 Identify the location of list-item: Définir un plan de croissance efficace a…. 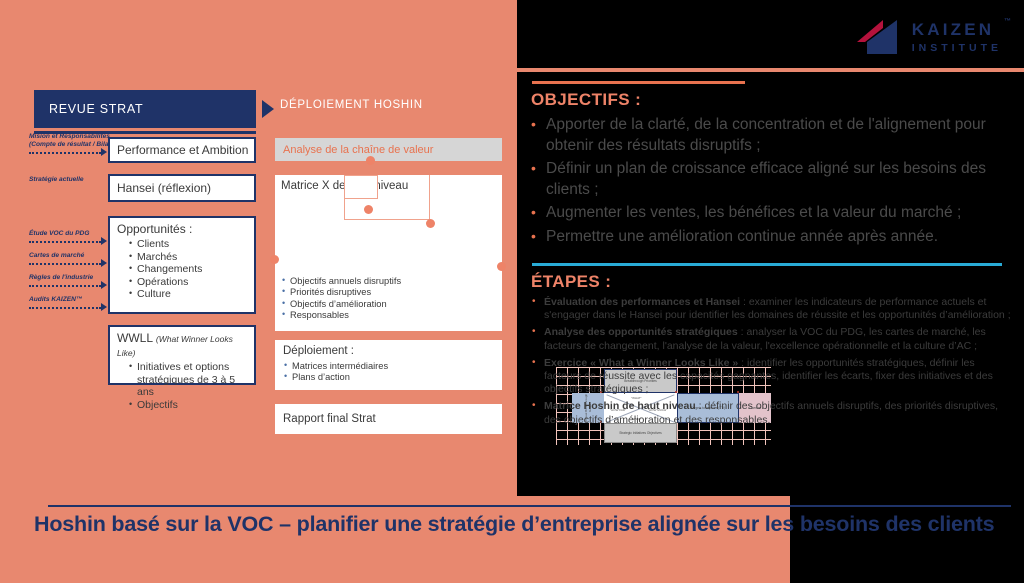
(771, 179).